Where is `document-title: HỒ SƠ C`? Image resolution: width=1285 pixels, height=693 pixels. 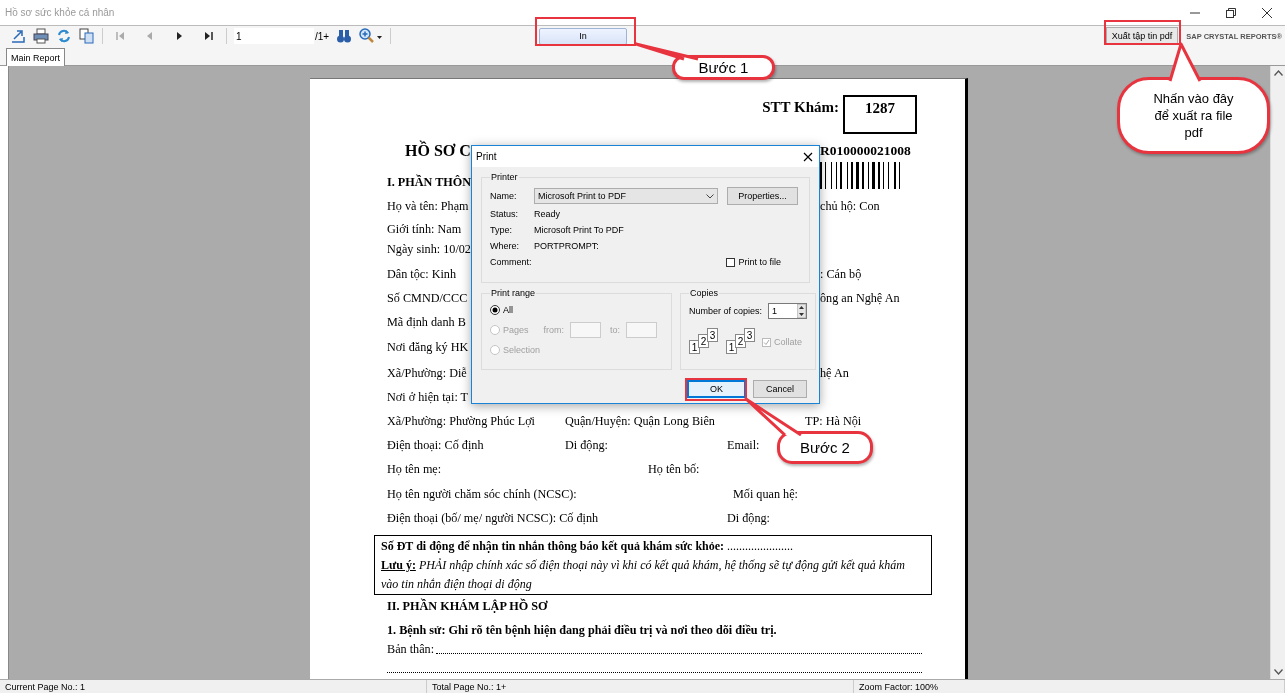 document-title: HỒ SƠ C is located at coordinates (438, 151).